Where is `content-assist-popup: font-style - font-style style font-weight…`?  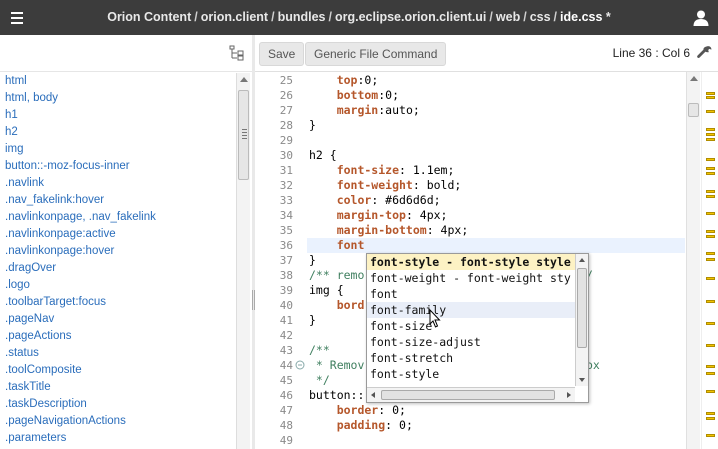
content-assist-popup: font-style - font-style style font-weight… is located at coordinates (477, 328).